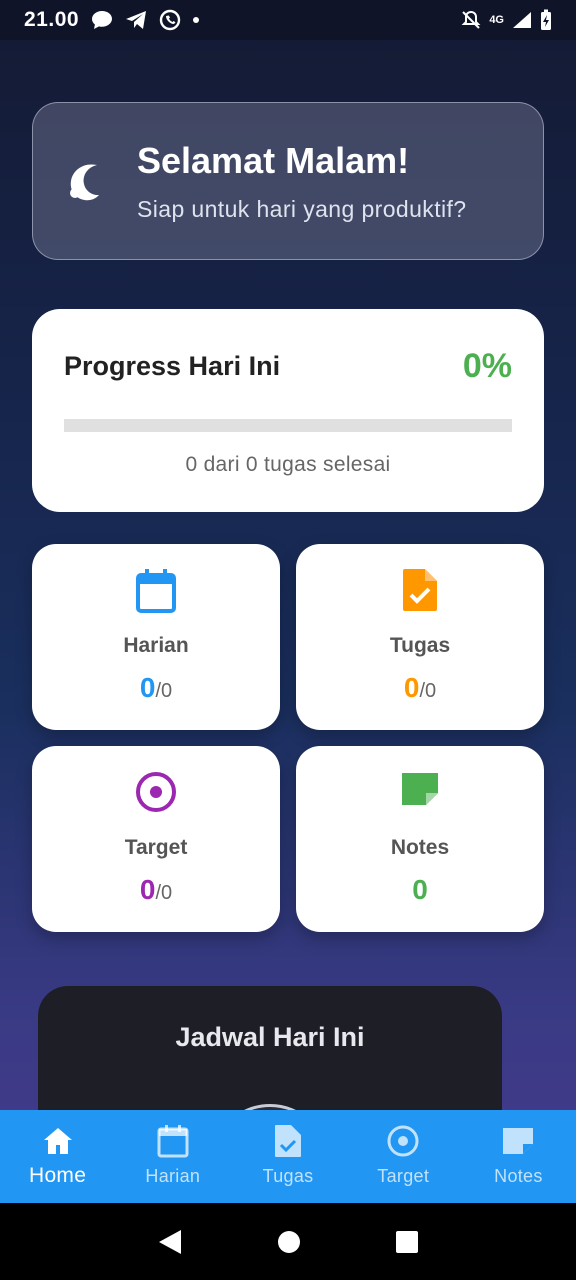 This screenshot has width=576, height=1280. I want to click on progress-title: Progress Hari Ini, so click(172, 366).